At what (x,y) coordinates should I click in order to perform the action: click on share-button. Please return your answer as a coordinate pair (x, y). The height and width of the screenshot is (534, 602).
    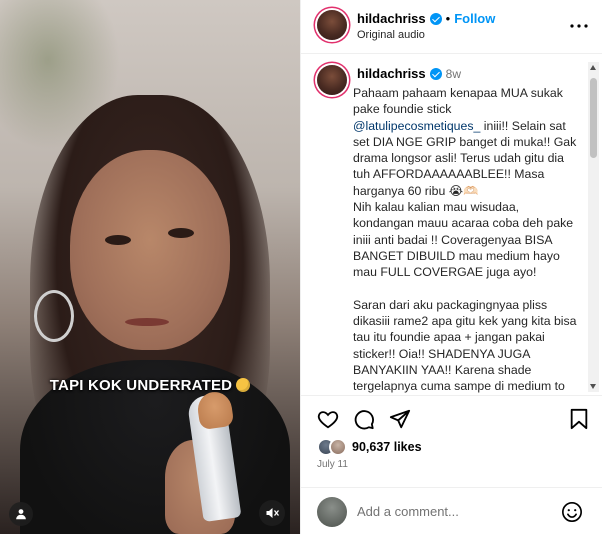
    Looking at the image, I should click on (400, 419).